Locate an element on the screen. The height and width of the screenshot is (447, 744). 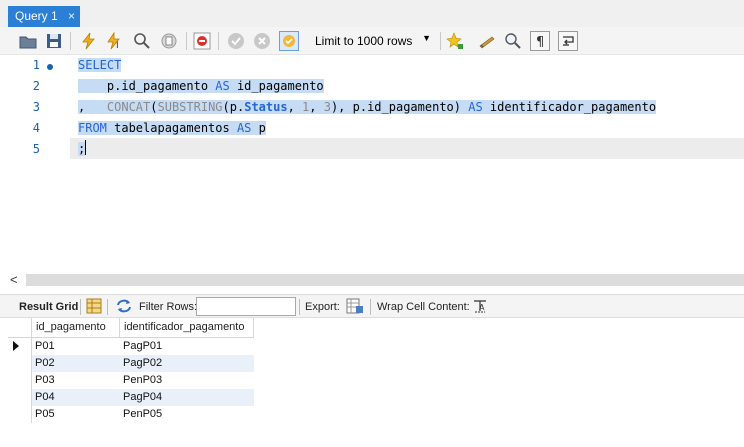
code-line: SELECT is located at coordinates (100, 65).